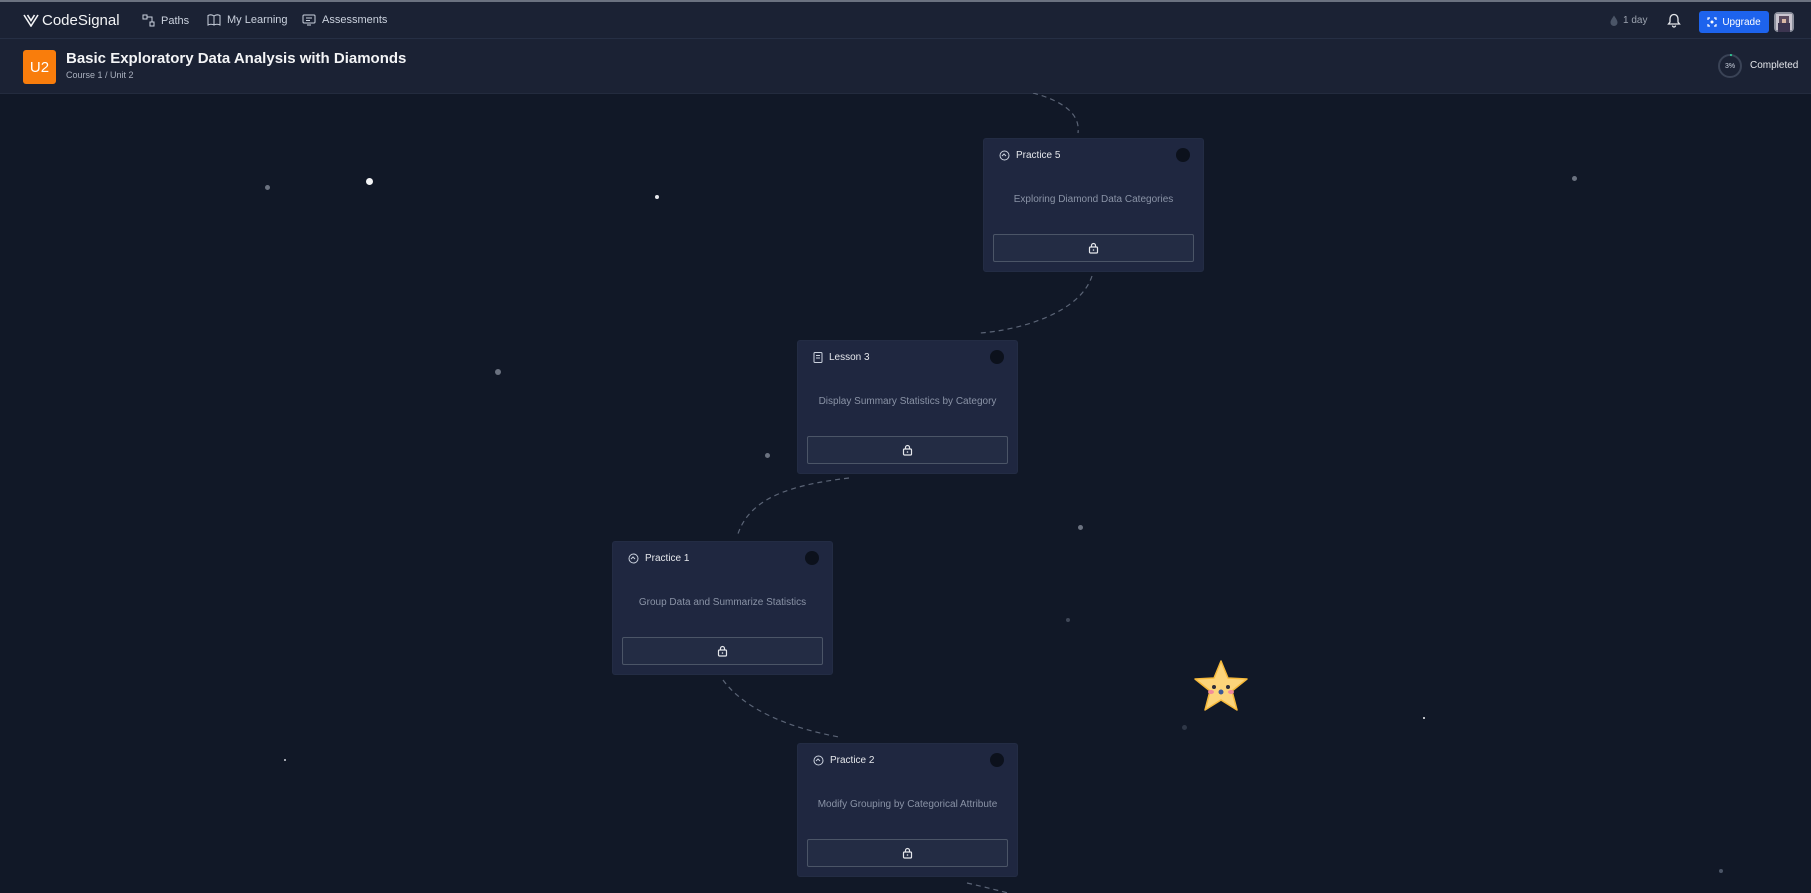 The height and width of the screenshot is (893, 1811). Describe the element at coordinates (1674, 20) in the screenshot. I see `bell-icon` at that location.